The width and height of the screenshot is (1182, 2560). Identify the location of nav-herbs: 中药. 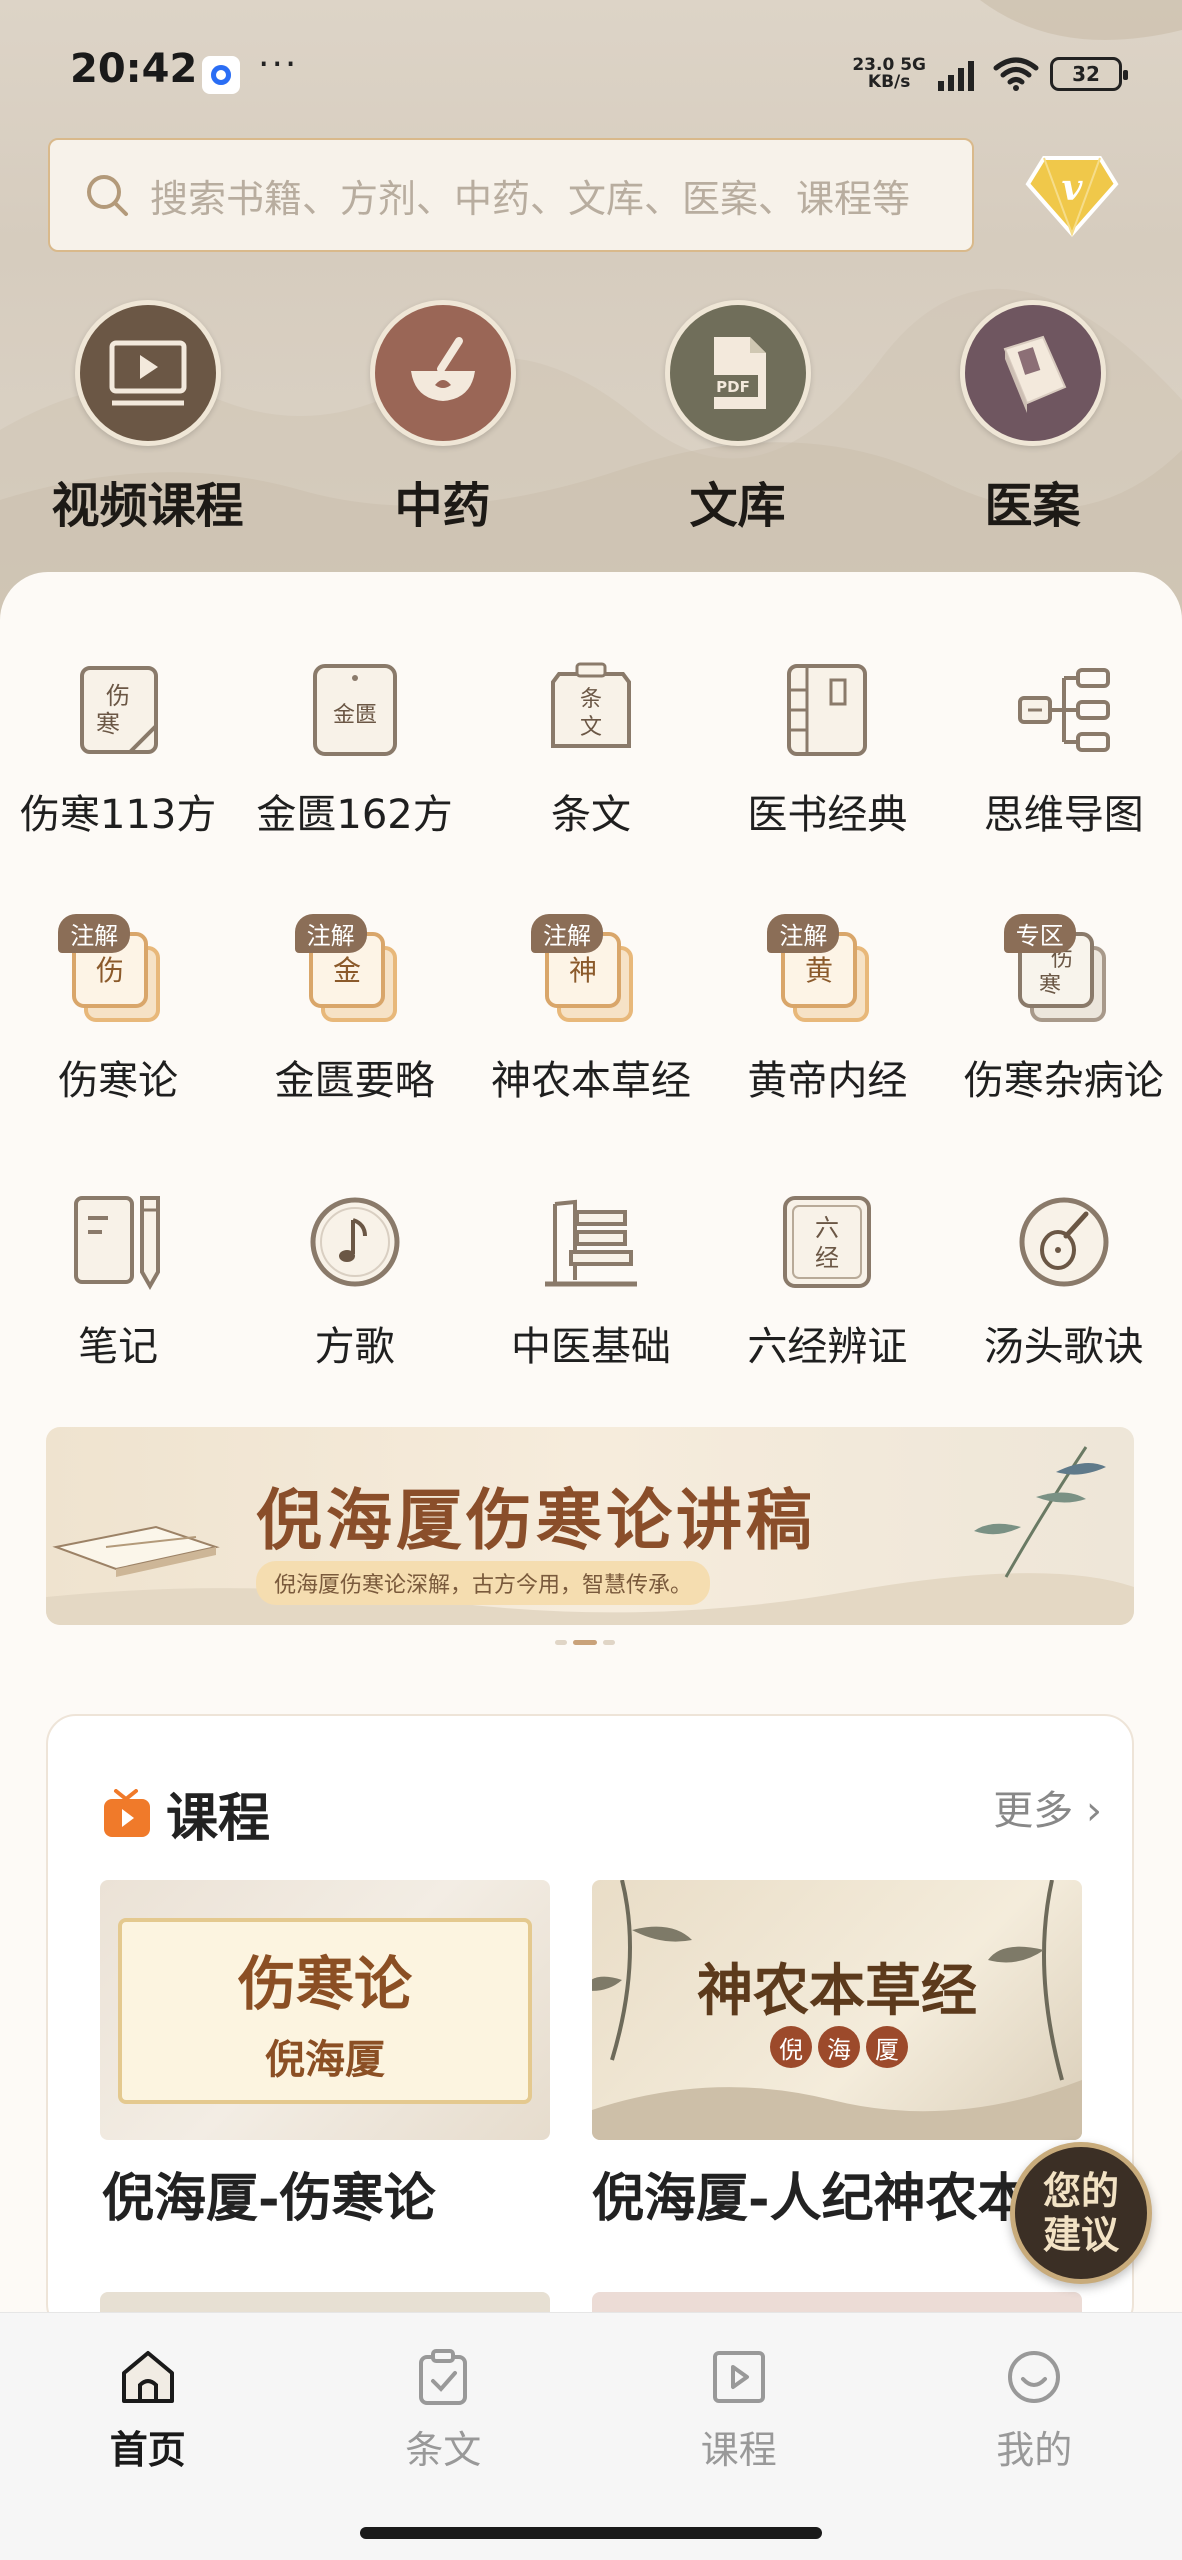
(442, 418).